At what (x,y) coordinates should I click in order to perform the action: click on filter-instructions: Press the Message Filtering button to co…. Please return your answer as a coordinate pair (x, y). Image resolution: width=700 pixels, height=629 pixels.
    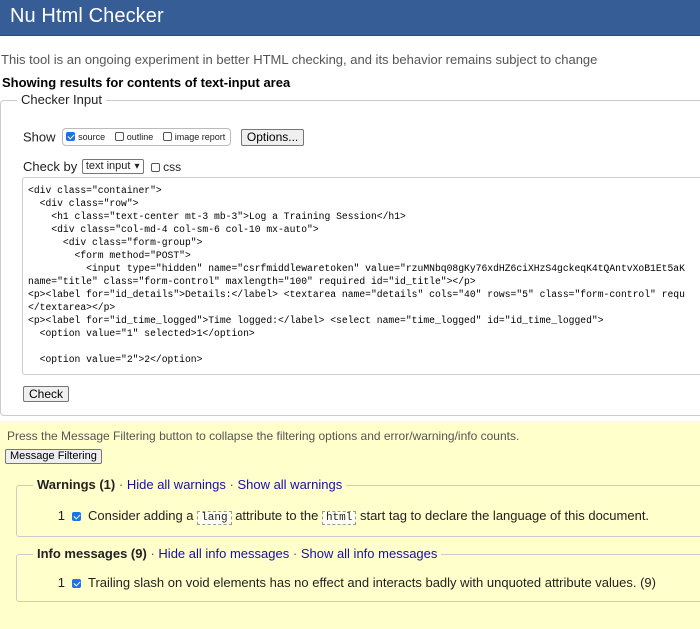
    Looking at the image, I should click on (263, 436).